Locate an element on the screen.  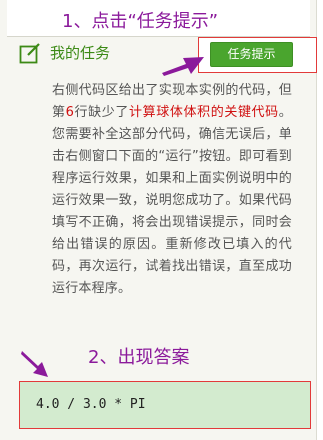
annotation-step-1: 1、点击“任务提示” is located at coordinates (140, 21).